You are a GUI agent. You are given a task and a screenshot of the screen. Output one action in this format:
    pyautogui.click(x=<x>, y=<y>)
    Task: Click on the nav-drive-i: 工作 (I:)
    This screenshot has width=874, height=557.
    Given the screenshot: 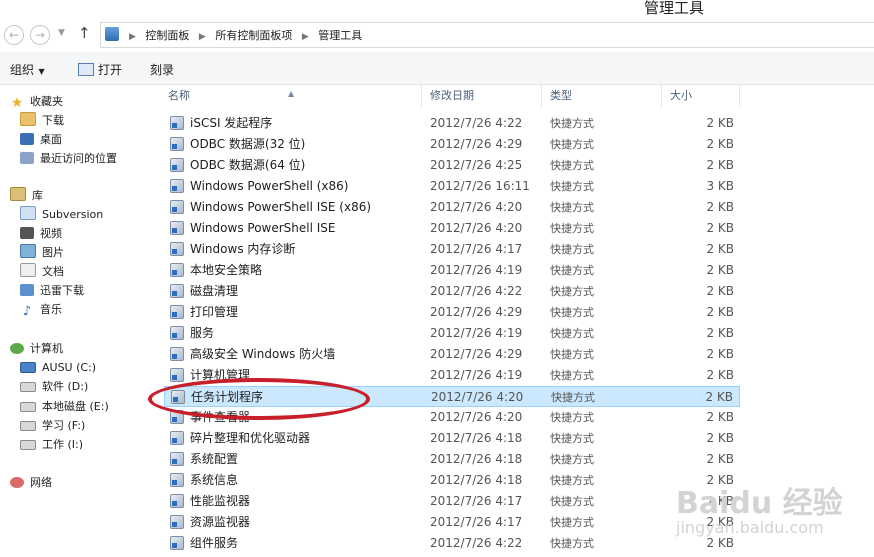 What is the action you would take?
    pyautogui.click(x=51, y=445)
    